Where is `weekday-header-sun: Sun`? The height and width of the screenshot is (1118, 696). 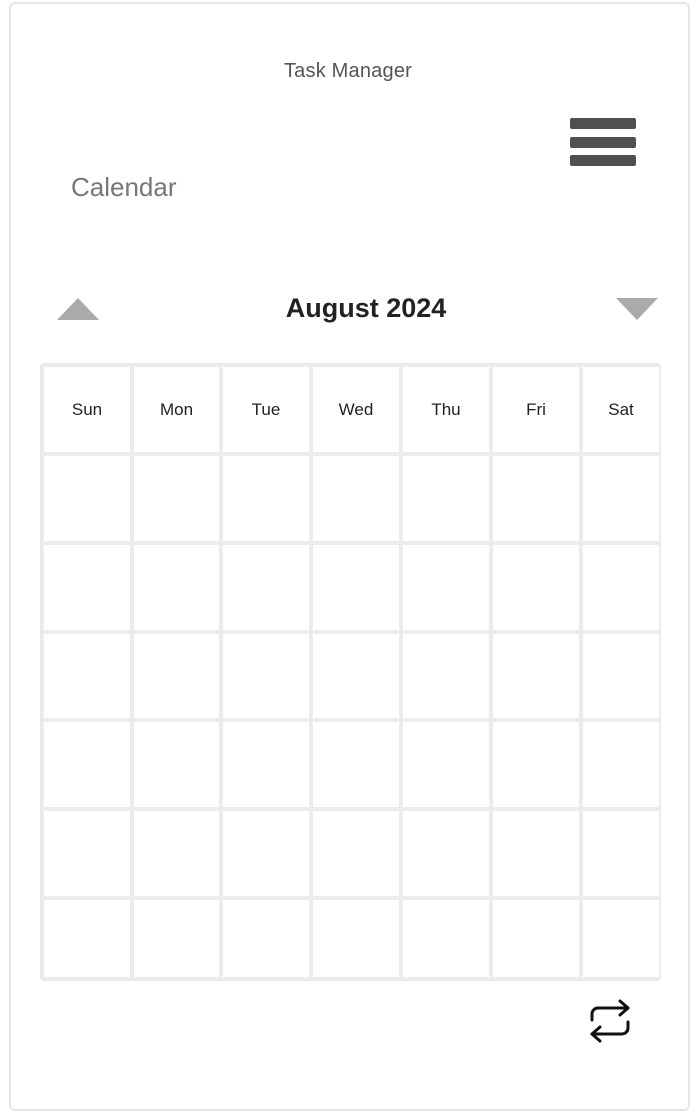
weekday-header-sun: Sun is located at coordinates (87, 409).